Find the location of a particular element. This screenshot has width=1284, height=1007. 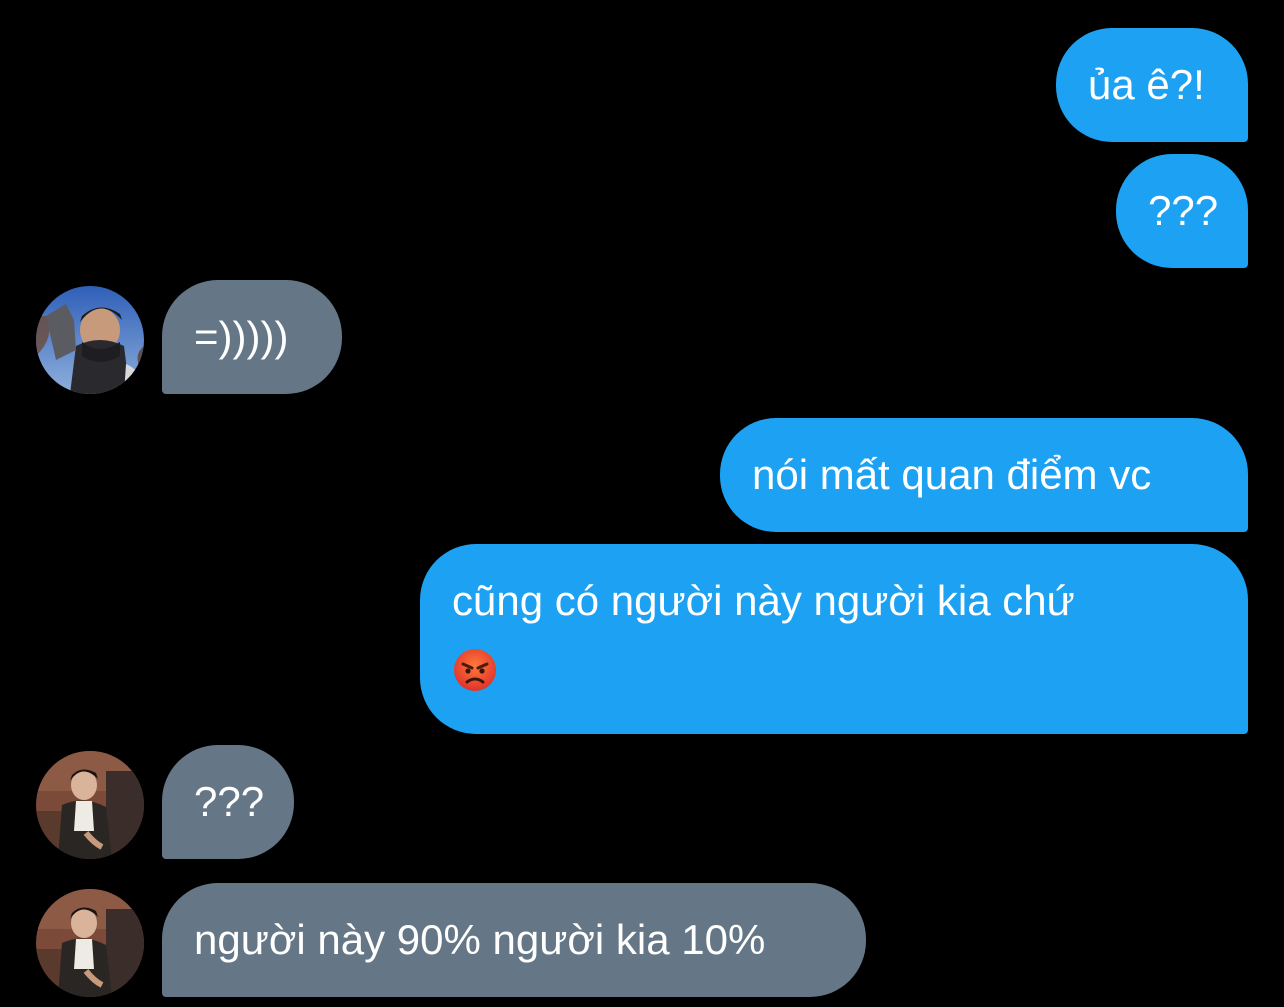

message-bubble-outgoing: nói mất quan điểm vc is located at coordinates (984, 475).